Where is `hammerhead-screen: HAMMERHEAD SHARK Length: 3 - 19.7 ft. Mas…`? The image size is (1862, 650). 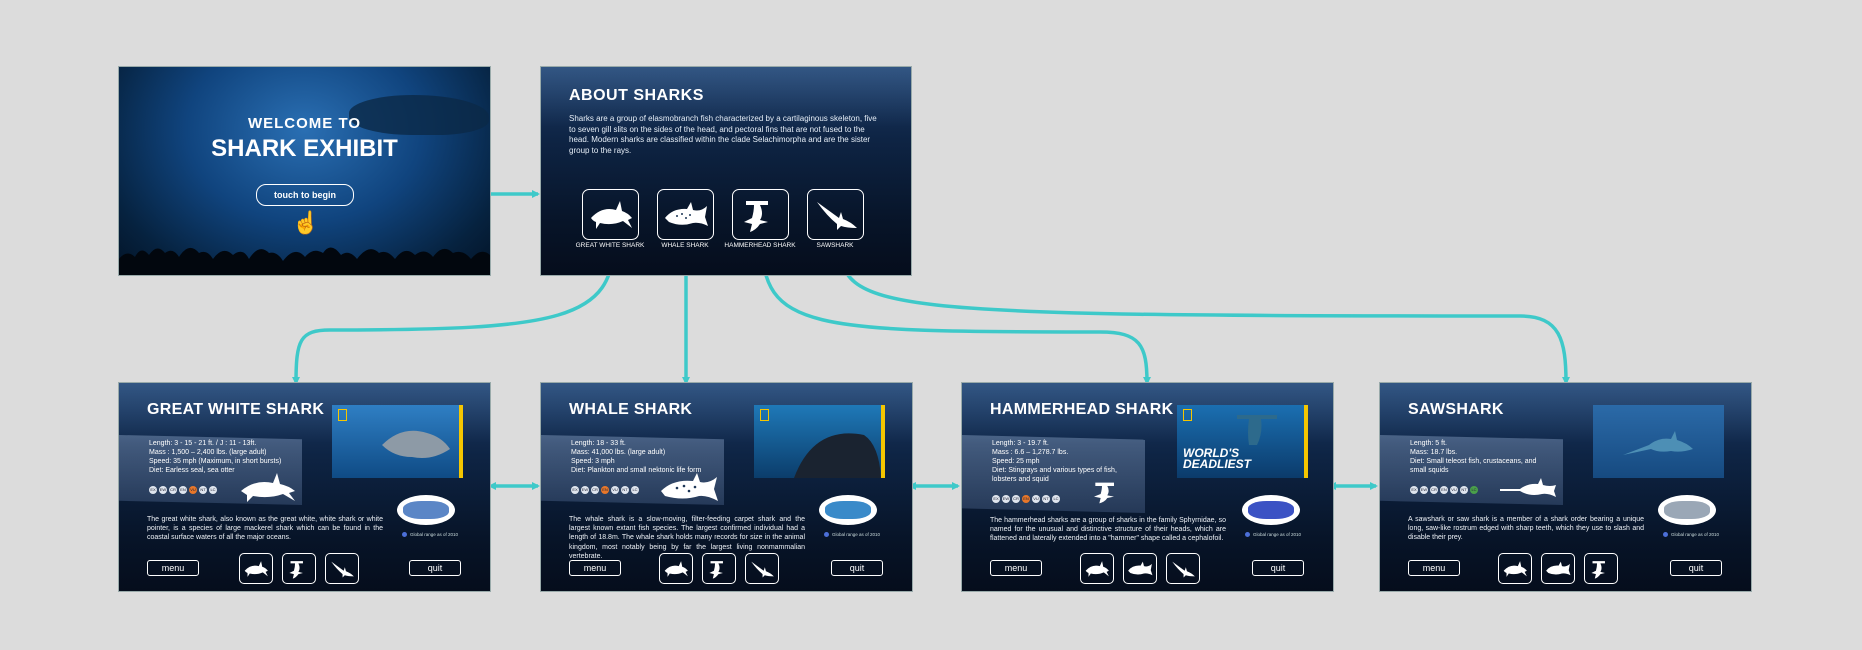
hammerhead-screen: HAMMERHEAD SHARK Length: 3 - 19.7 ft. Mas… is located at coordinates (1147, 487).